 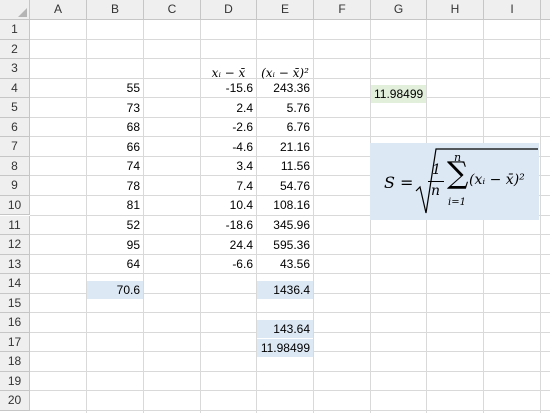 What do you see at coordinates (115, 205) in the screenshot?
I see `cell-b10: 81` at bounding box center [115, 205].